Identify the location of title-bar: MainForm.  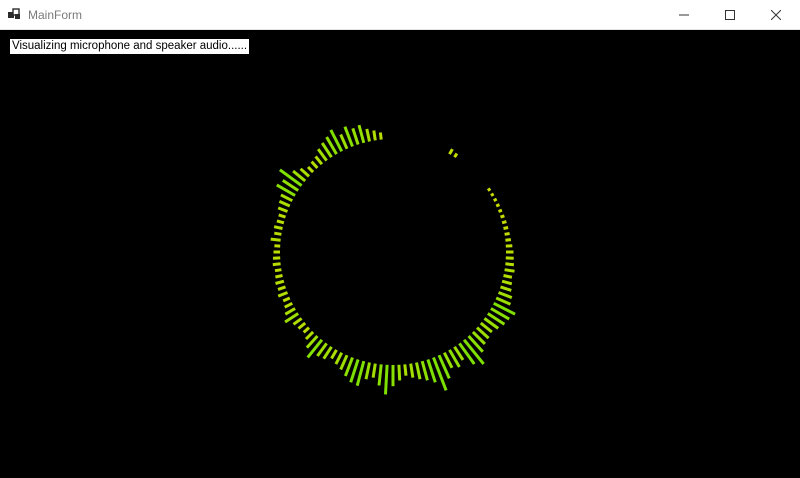
(400, 15).